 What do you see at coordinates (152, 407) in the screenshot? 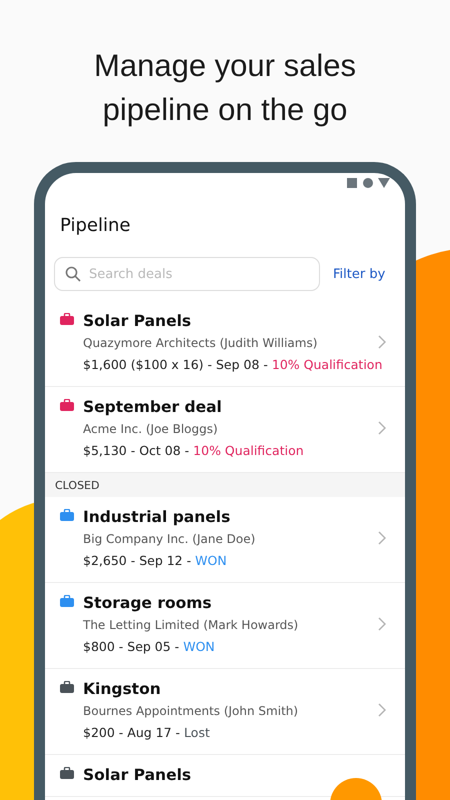
I see `deal-title: September deal` at bounding box center [152, 407].